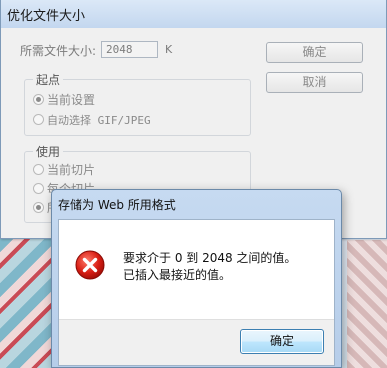  Describe the element at coordinates (314, 82) in the screenshot. I see `cancel-button: 取消` at that location.